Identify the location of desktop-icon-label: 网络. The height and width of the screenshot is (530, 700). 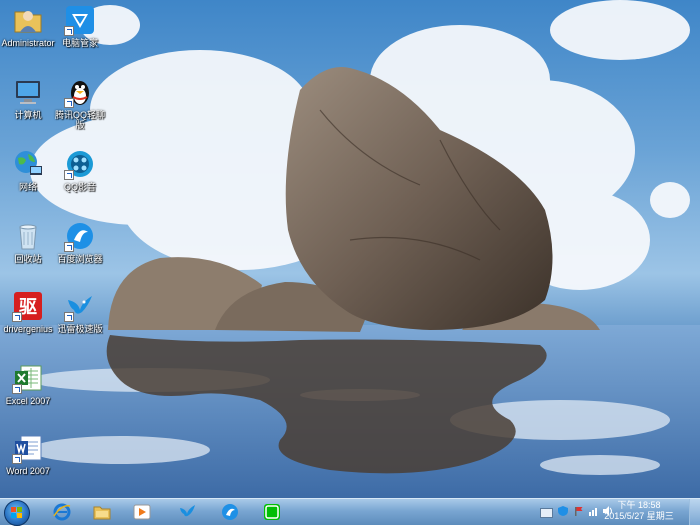
(27, 187).